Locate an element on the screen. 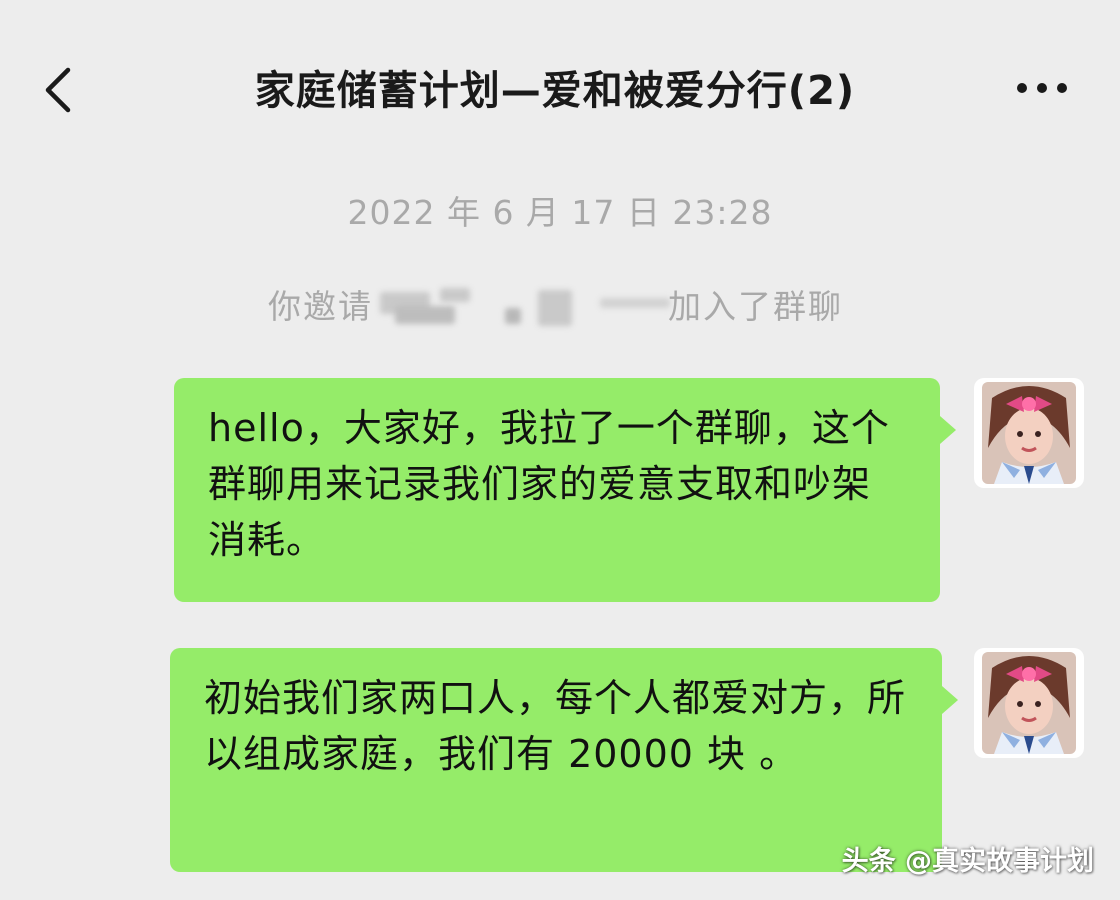 The height and width of the screenshot is (900, 1120). chevron-left-icon is located at coordinates (58, 90).